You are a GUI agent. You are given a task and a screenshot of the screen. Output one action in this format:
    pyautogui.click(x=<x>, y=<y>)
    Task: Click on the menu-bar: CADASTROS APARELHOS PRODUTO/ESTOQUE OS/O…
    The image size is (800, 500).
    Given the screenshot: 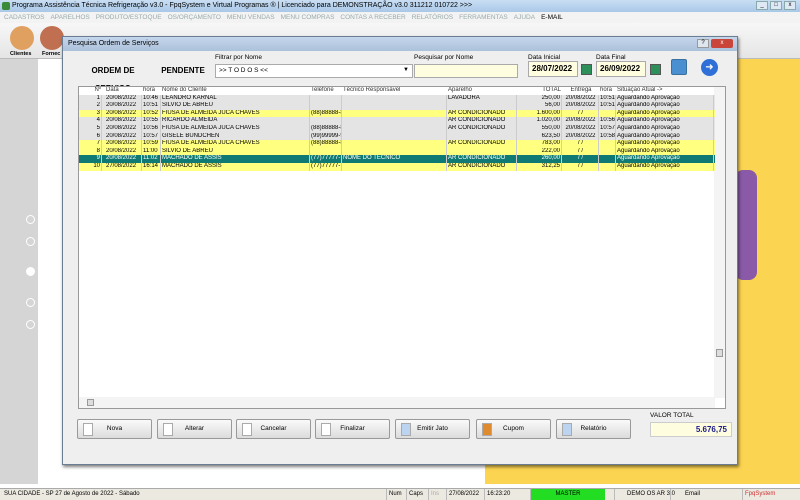 What is the action you would take?
    pyautogui.click(x=400, y=17)
    